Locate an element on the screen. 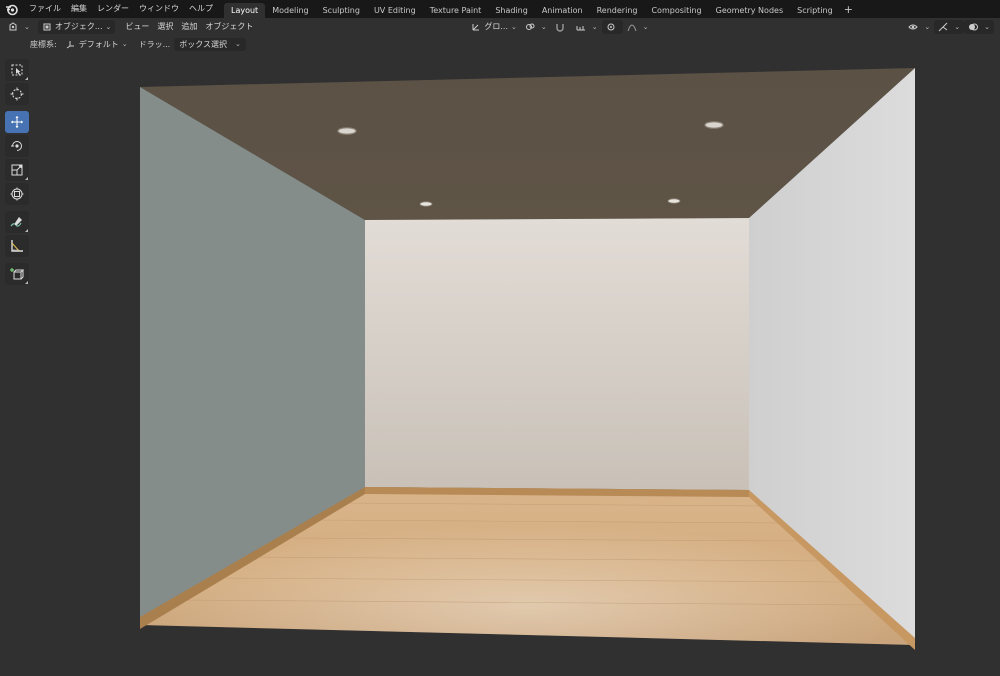  menu-render: レンダー is located at coordinates (113, 9).